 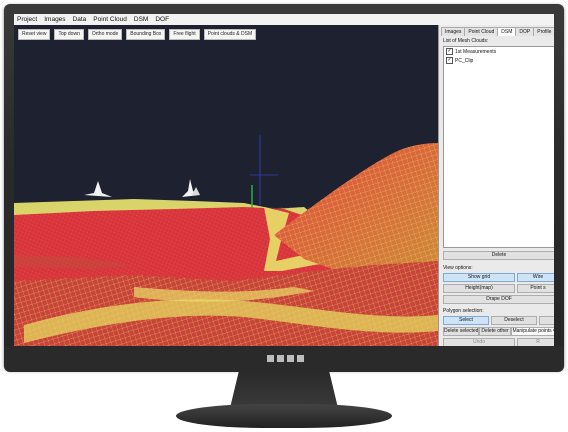 I want to click on reset-view-button: Reset view, so click(x=34, y=34).